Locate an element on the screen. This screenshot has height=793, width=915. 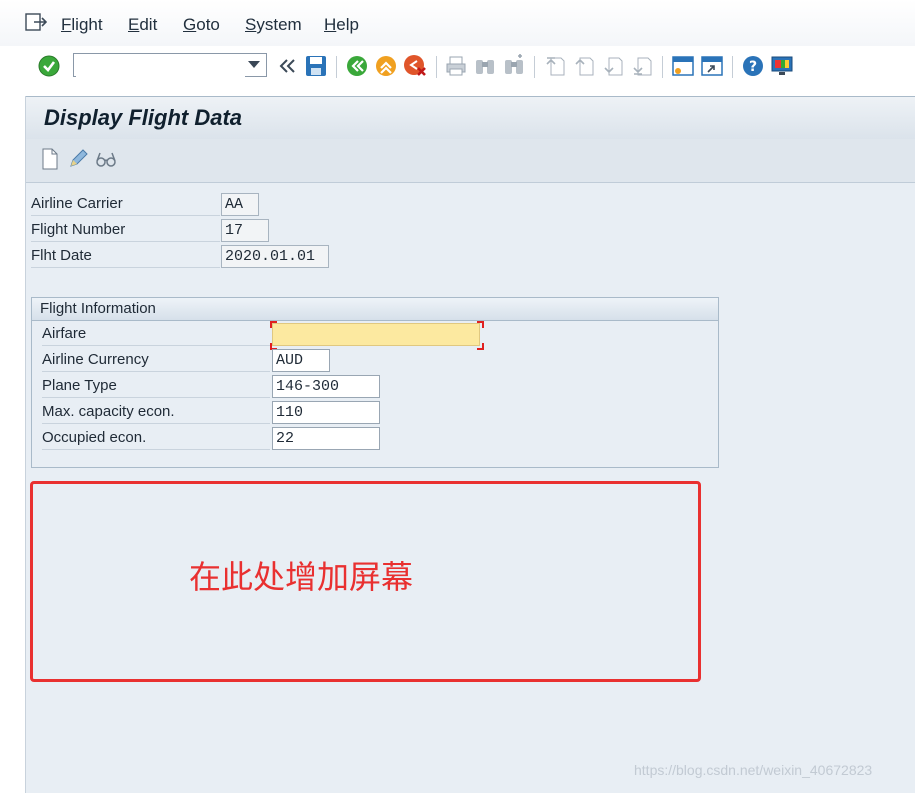
previous-page-icon is located at coordinates (584, 66).